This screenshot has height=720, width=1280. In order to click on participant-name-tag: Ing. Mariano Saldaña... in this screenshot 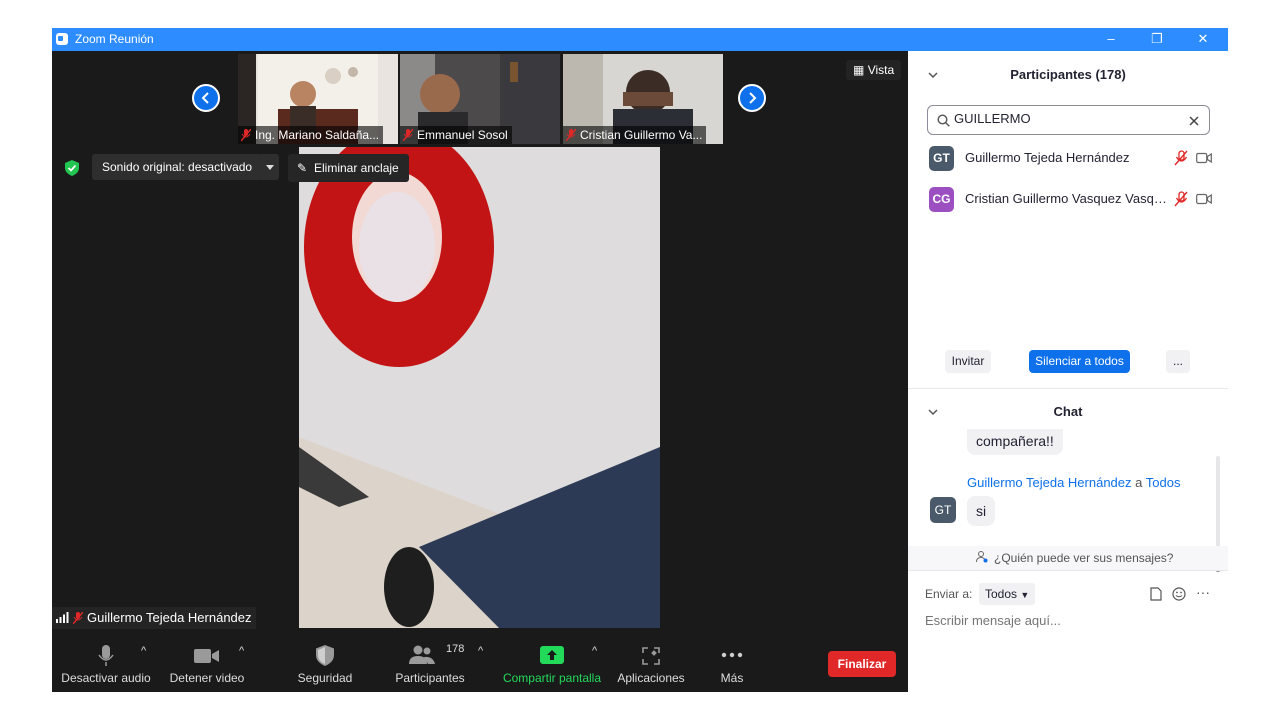, I will do `click(311, 135)`.